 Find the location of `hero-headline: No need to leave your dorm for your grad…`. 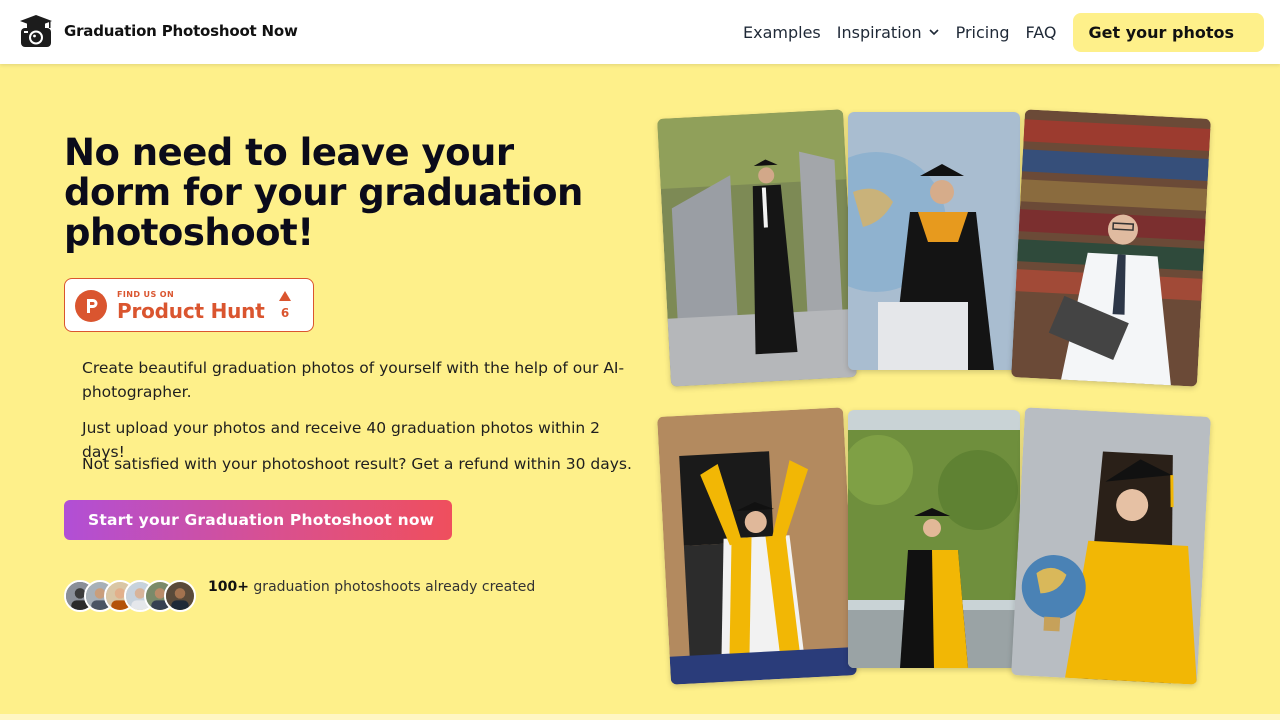

hero-headline: No need to leave your dorm for your grad… is located at coordinates (323, 192).